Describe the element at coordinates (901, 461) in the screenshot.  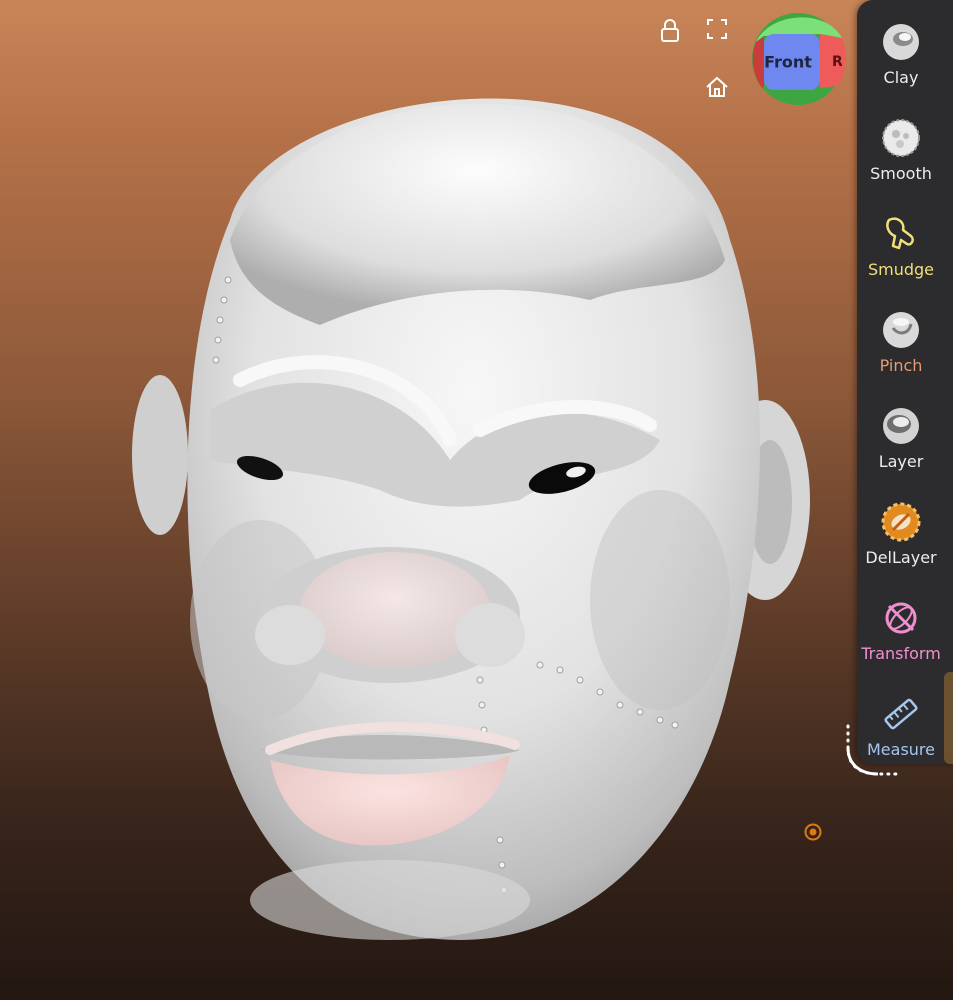
I see `tool-label-layer: Layer` at that location.